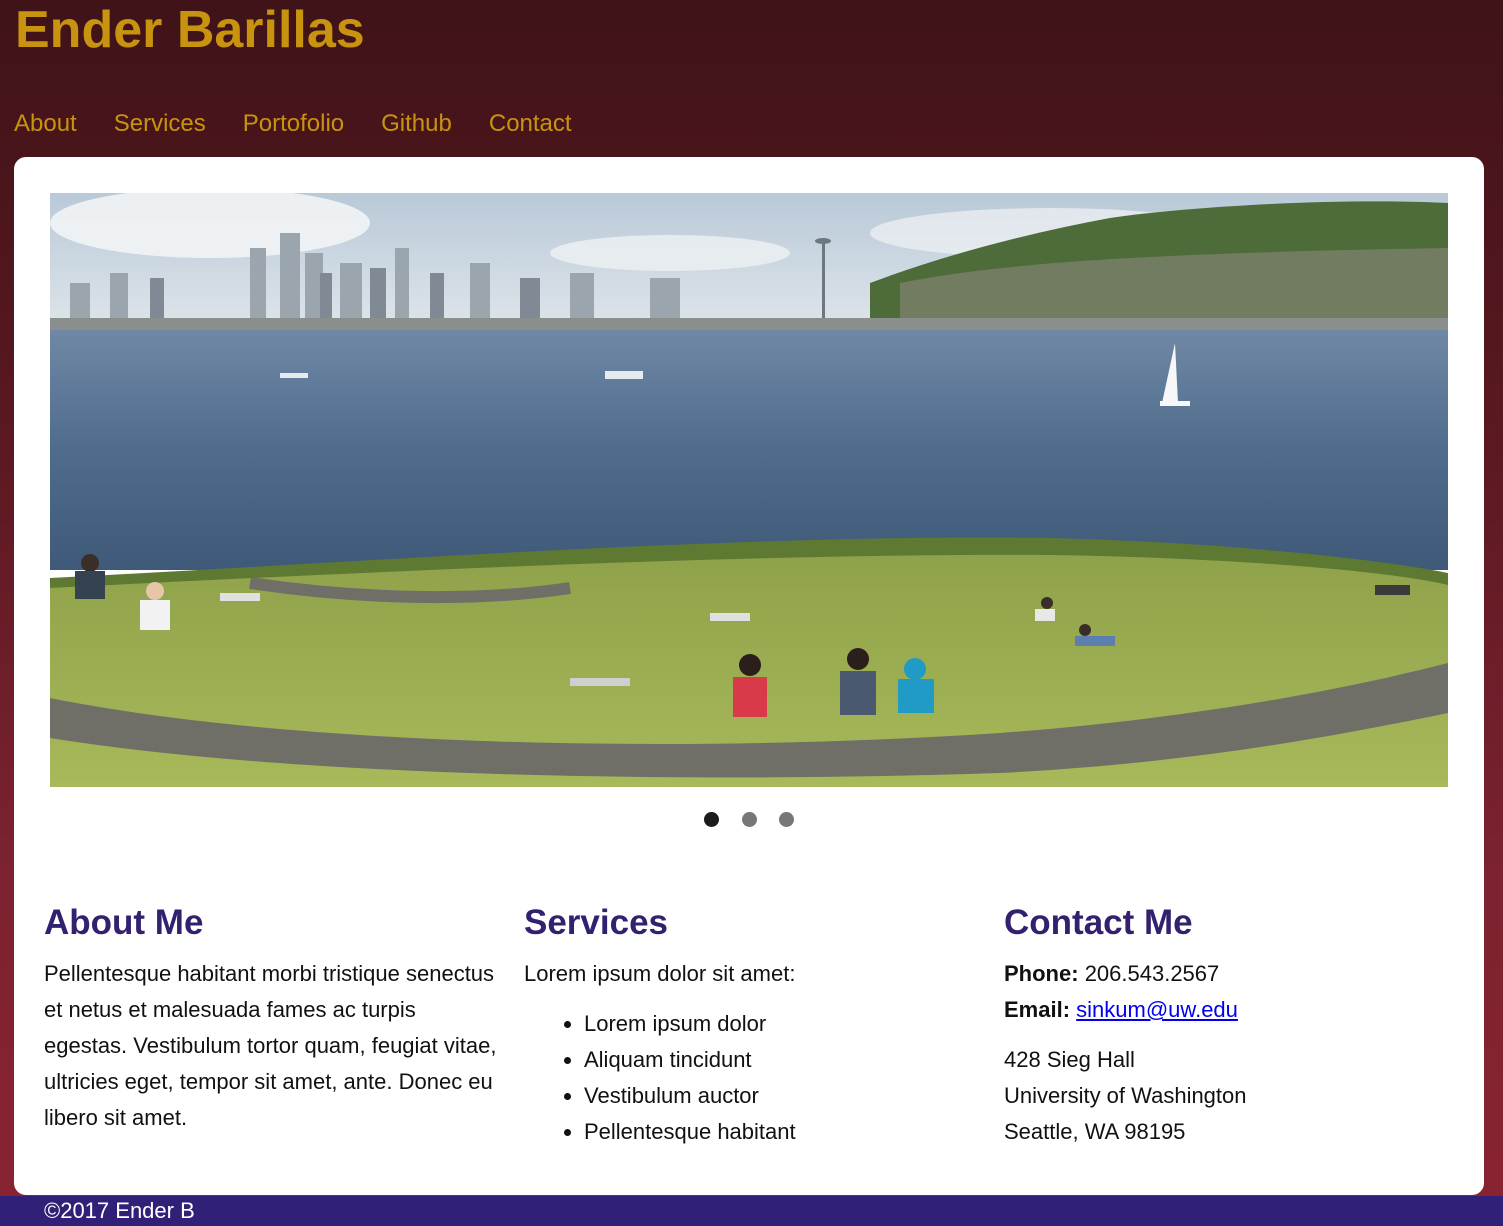 This screenshot has width=1503, height=1226. I want to click on services-heading: Services, so click(596, 922).